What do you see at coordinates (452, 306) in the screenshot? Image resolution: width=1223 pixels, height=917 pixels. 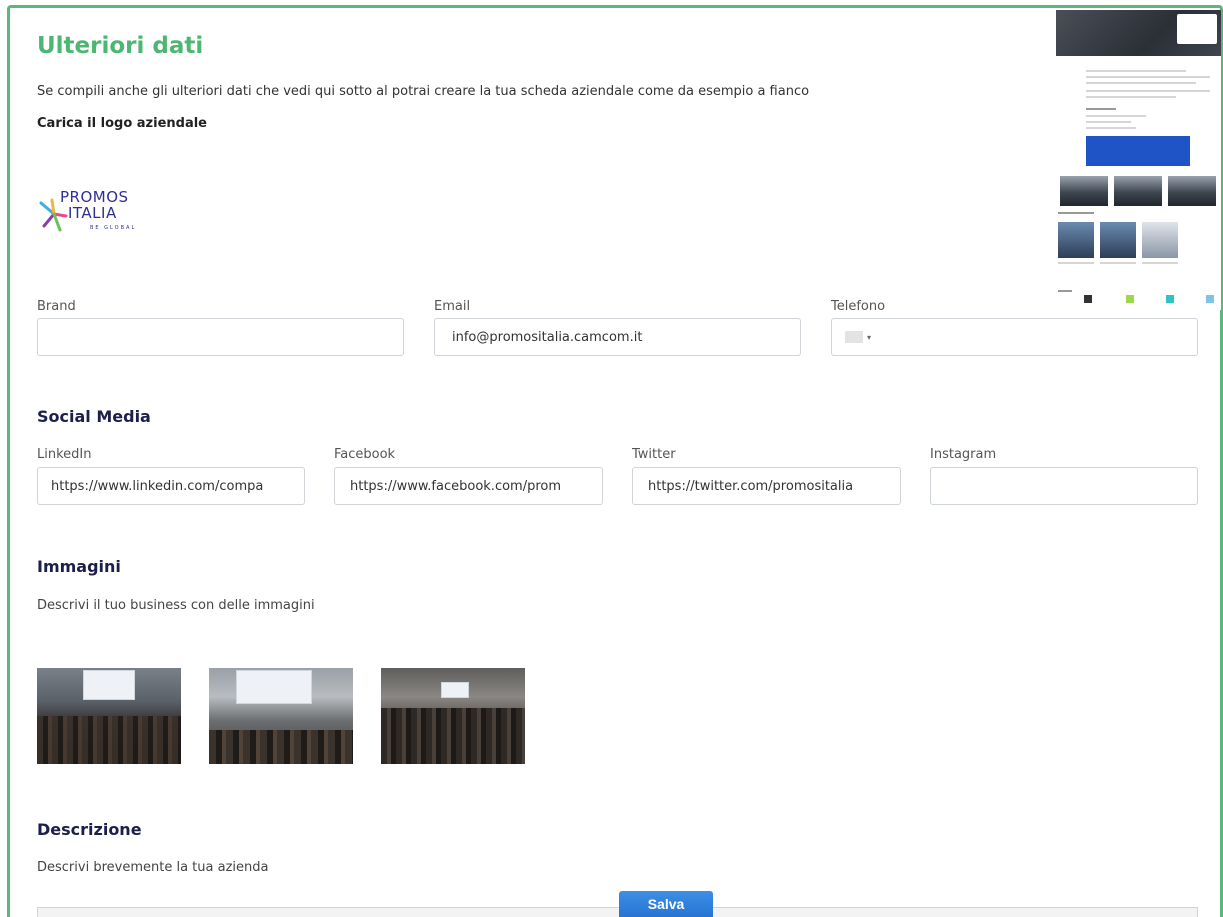 I see `email-label: Email` at bounding box center [452, 306].